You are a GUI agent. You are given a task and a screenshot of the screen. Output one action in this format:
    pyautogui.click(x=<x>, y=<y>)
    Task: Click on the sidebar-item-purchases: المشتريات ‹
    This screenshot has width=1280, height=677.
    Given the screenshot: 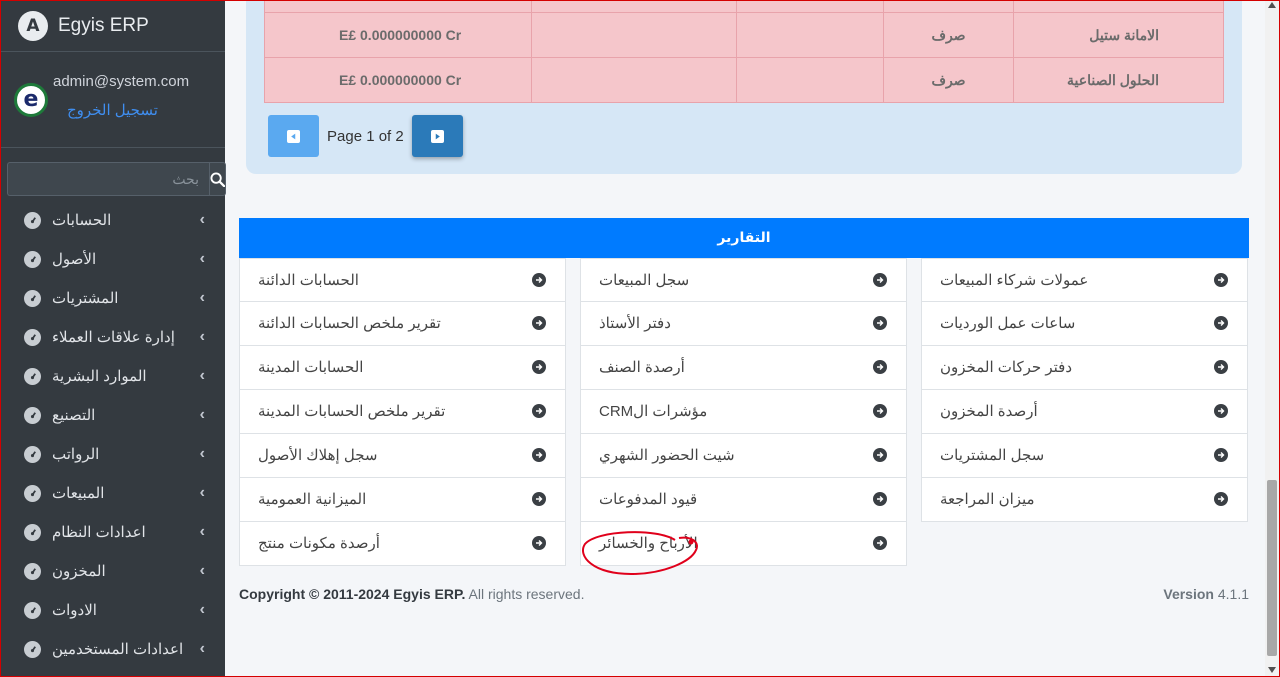 What is the action you would take?
    pyautogui.click(x=112, y=298)
    